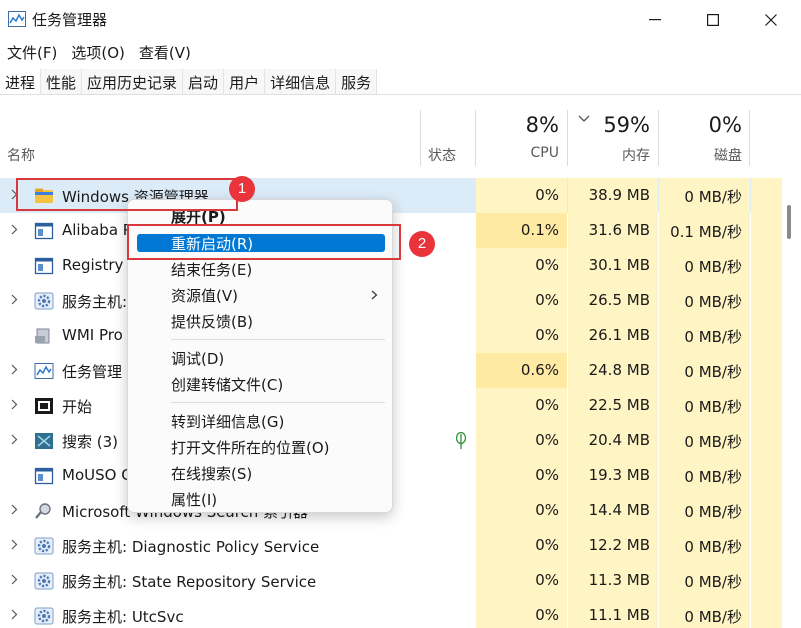 The width and height of the screenshot is (801, 628). I want to click on menu-item-debug: 调试(D), so click(197, 358).